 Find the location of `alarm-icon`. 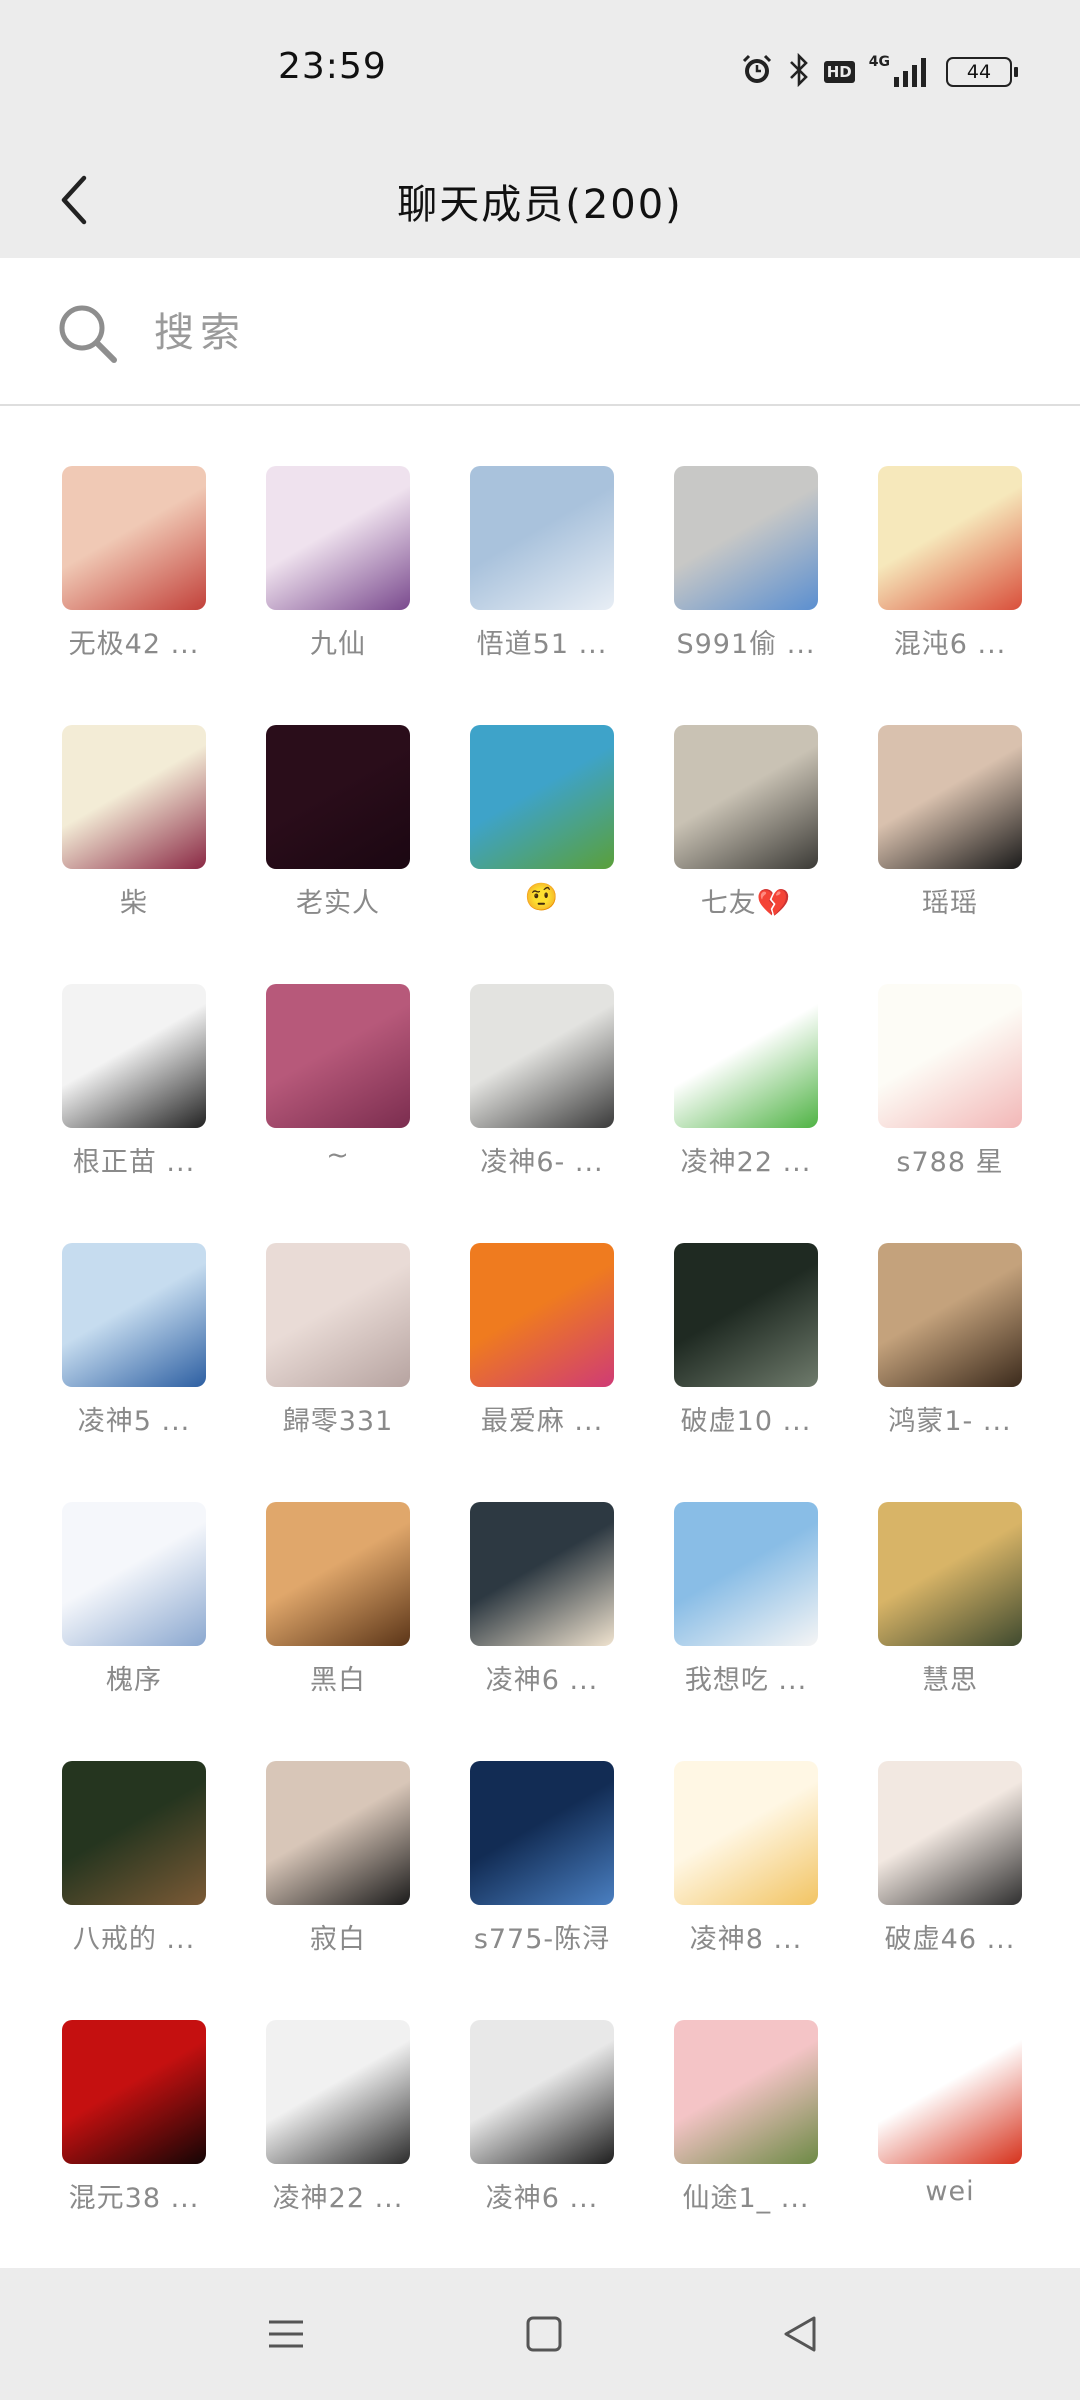

alarm-icon is located at coordinates (757, 72).